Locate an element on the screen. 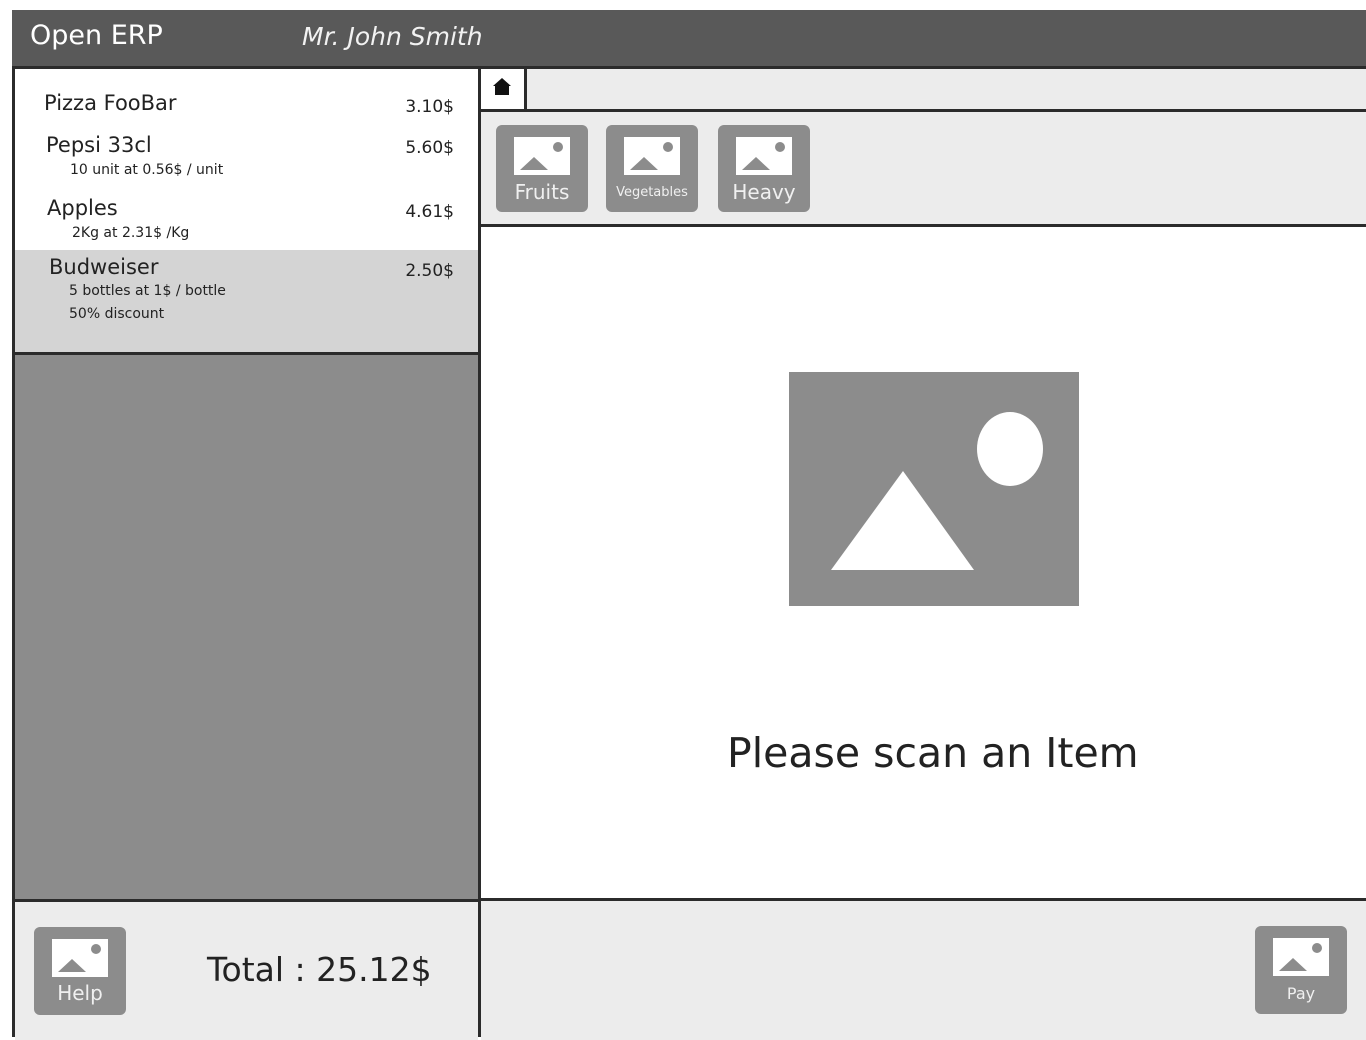 The width and height of the screenshot is (1366, 1040). category-button-heavy: Heavy is located at coordinates (764, 168).